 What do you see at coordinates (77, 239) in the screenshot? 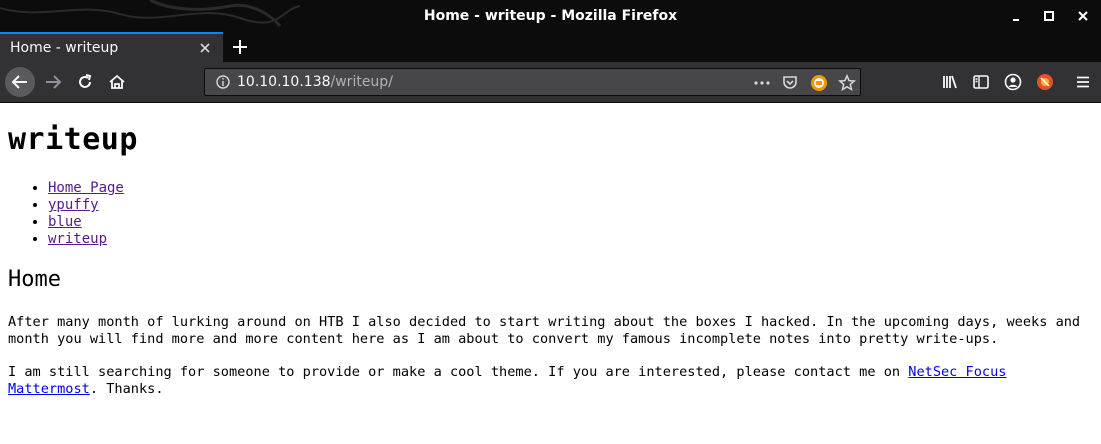
I see `nav-link-writeup: writeup` at bounding box center [77, 239].